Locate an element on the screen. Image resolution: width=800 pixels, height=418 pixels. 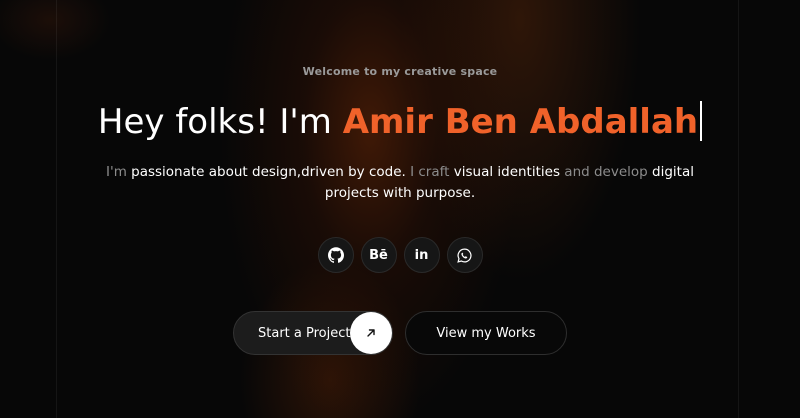
start-project-label: Start a Project is located at coordinates (304, 333).